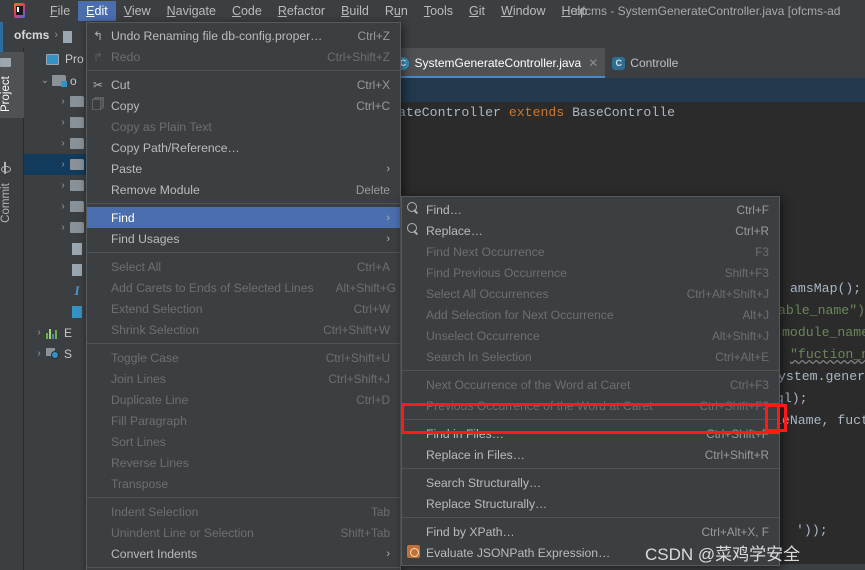  Describe the element at coordinates (736, 454) in the screenshot. I see `menu-item-shortcut: Ctrl+Shift+R` at that location.